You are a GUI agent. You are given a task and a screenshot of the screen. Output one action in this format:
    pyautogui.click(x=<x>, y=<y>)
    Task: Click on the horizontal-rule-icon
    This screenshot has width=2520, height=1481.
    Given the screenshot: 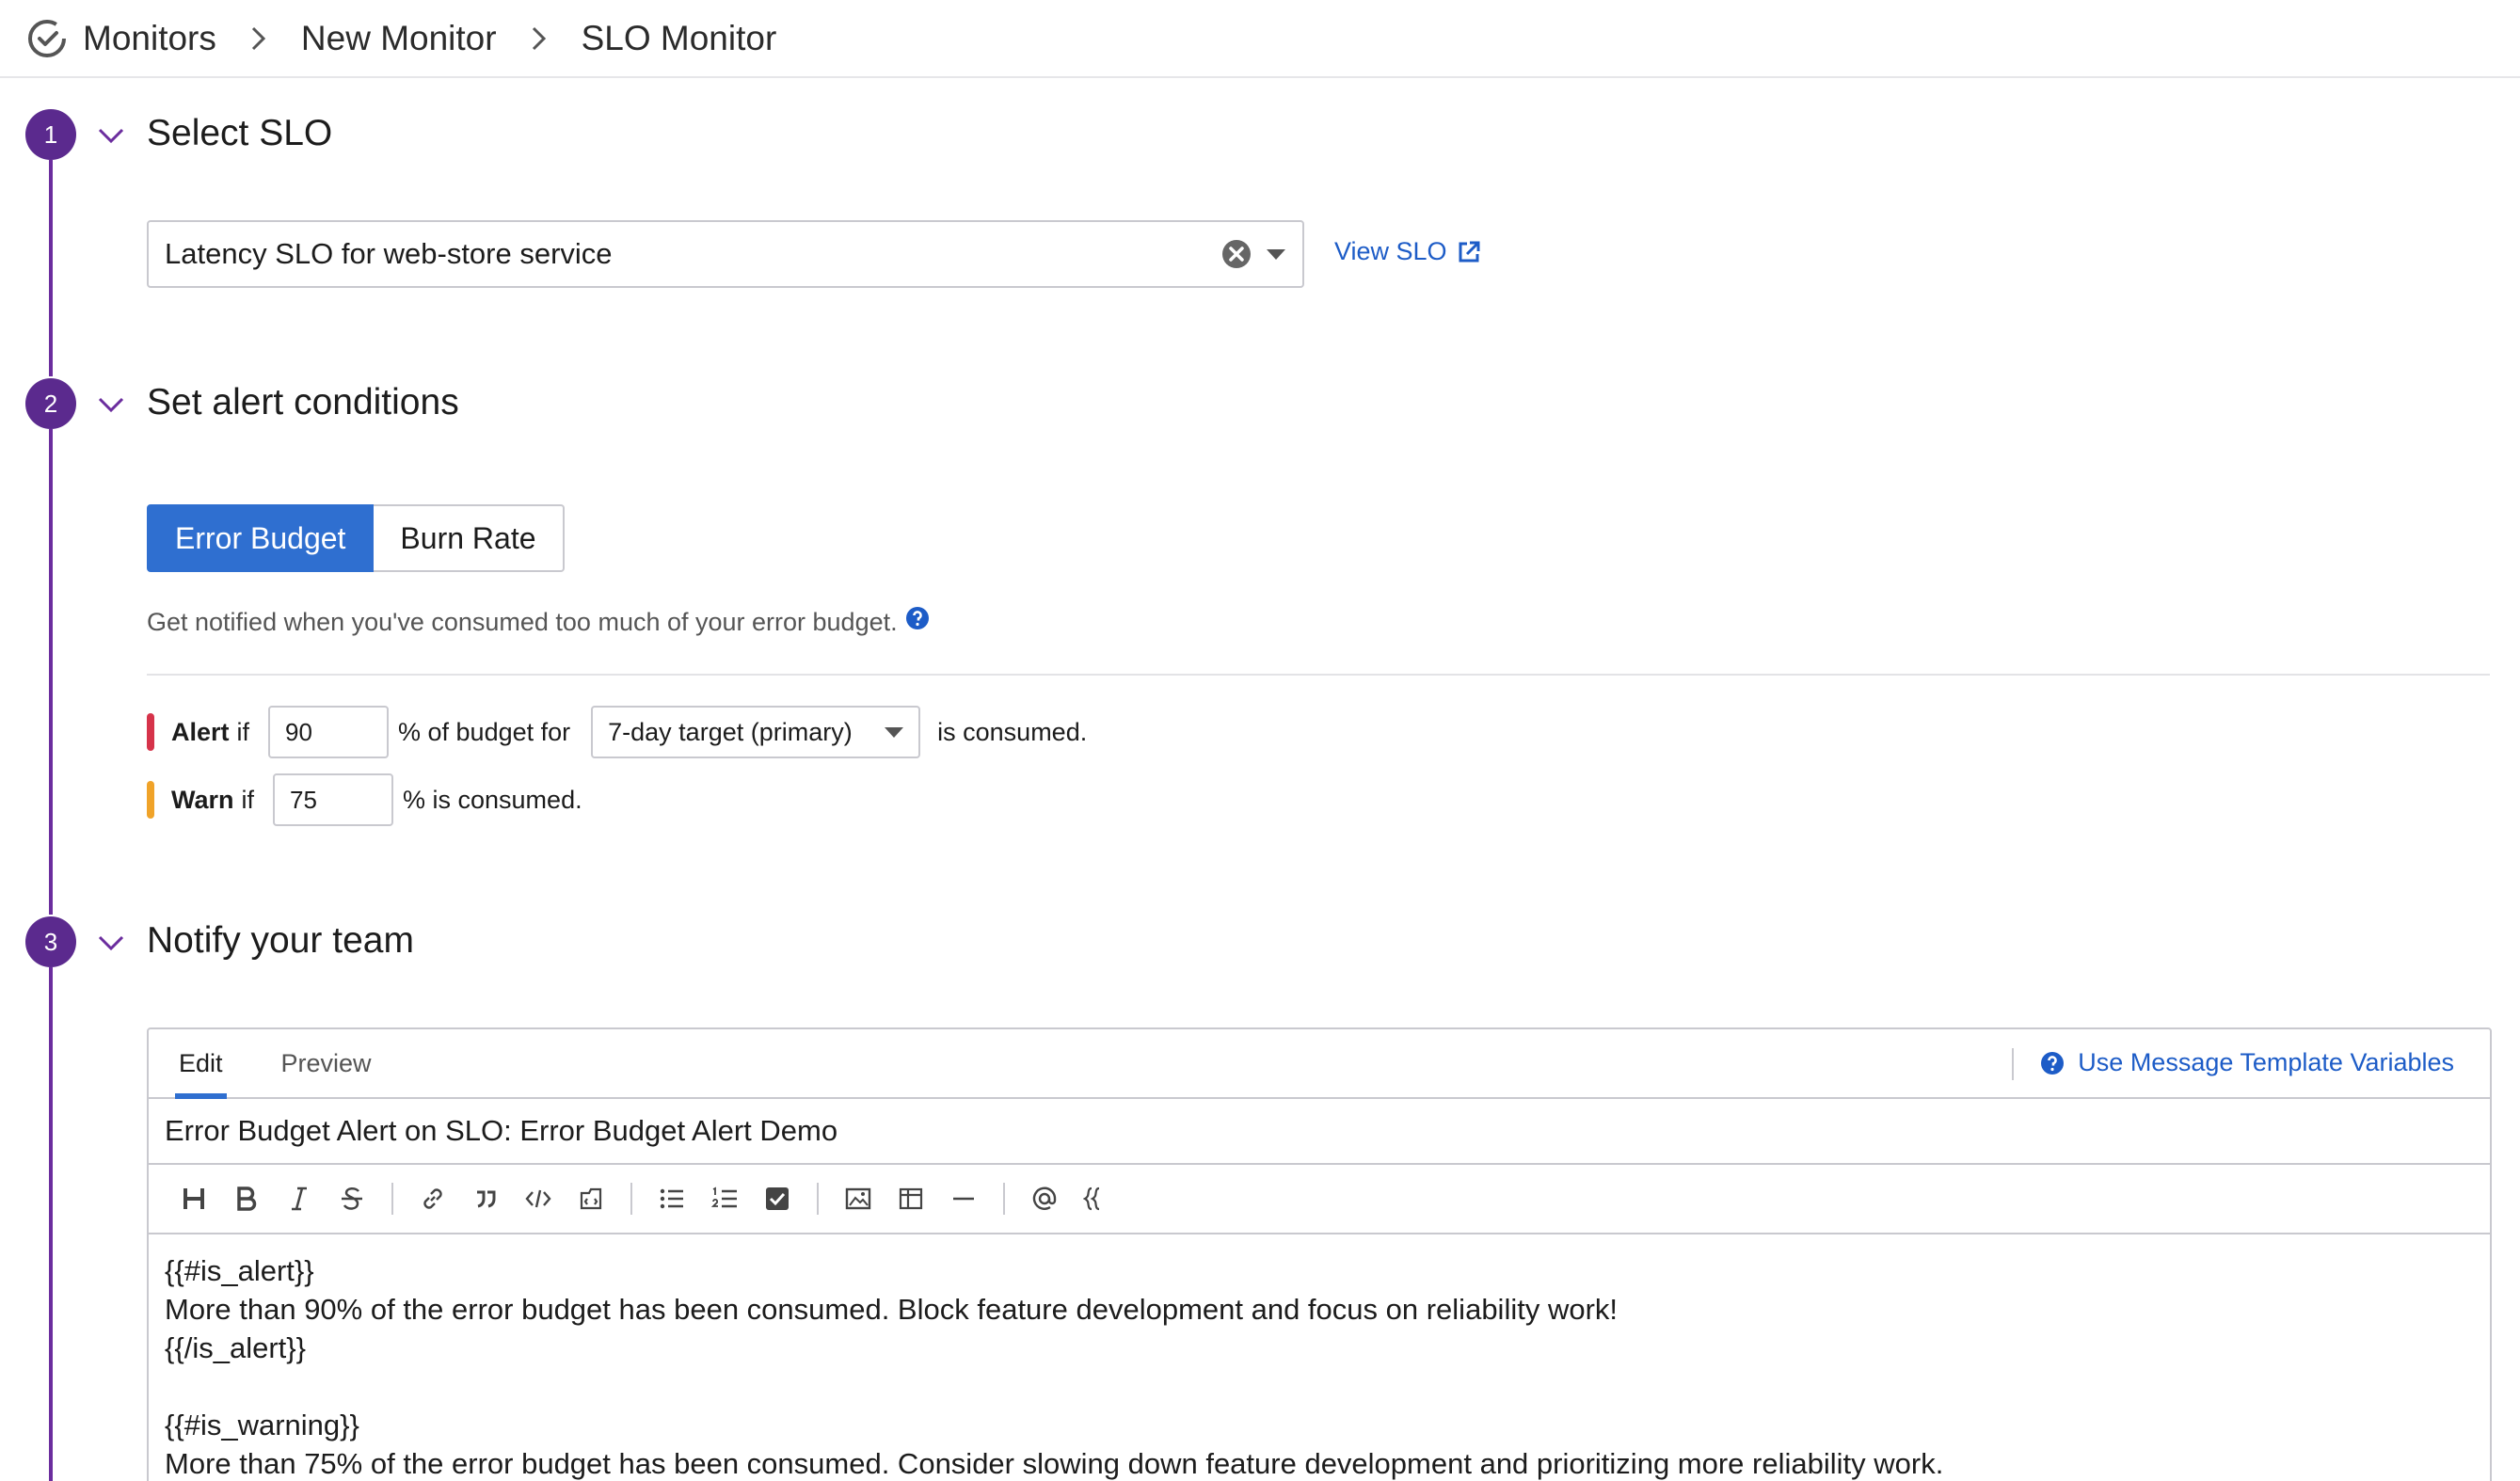 What is the action you would take?
    pyautogui.click(x=963, y=1199)
    